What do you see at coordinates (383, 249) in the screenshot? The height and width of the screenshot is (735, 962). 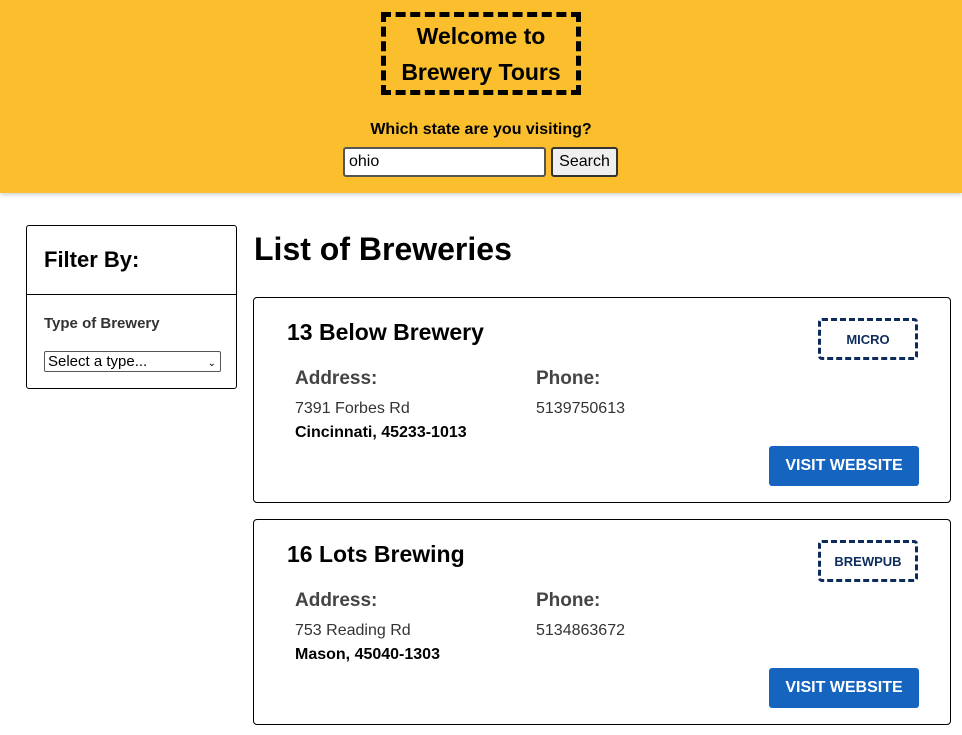 I see `page-title: List of Breweries` at bounding box center [383, 249].